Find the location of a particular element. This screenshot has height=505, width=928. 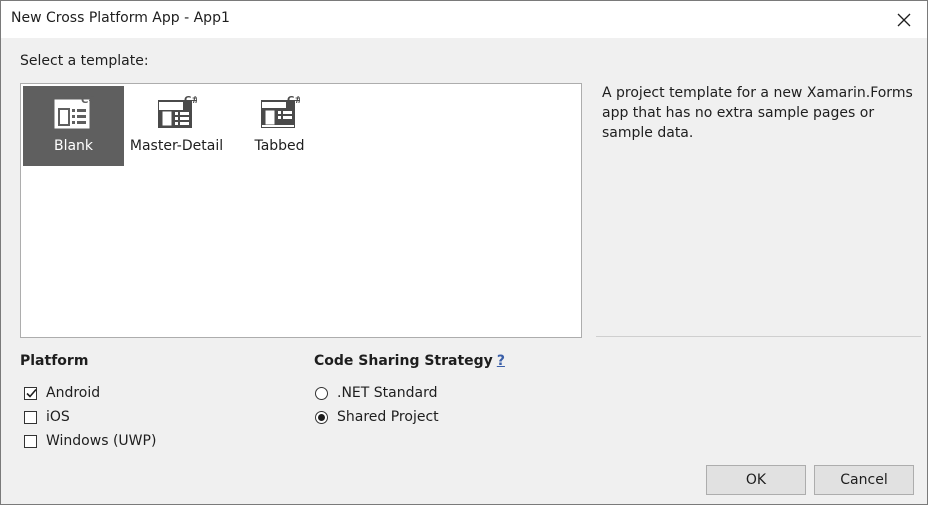

platform-uwp-checkbox: Windows (UWP) is located at coordinates (90, 441).